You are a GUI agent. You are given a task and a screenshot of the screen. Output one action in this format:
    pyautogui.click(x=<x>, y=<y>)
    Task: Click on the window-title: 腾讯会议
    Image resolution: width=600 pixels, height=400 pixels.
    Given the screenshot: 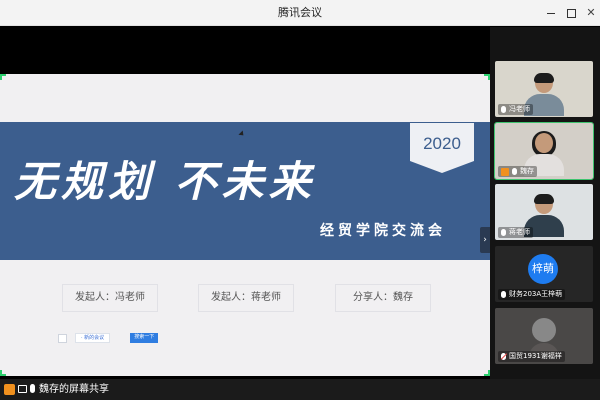 What is the action you would take?
    pyautogui.click(x=300, y=12)
    